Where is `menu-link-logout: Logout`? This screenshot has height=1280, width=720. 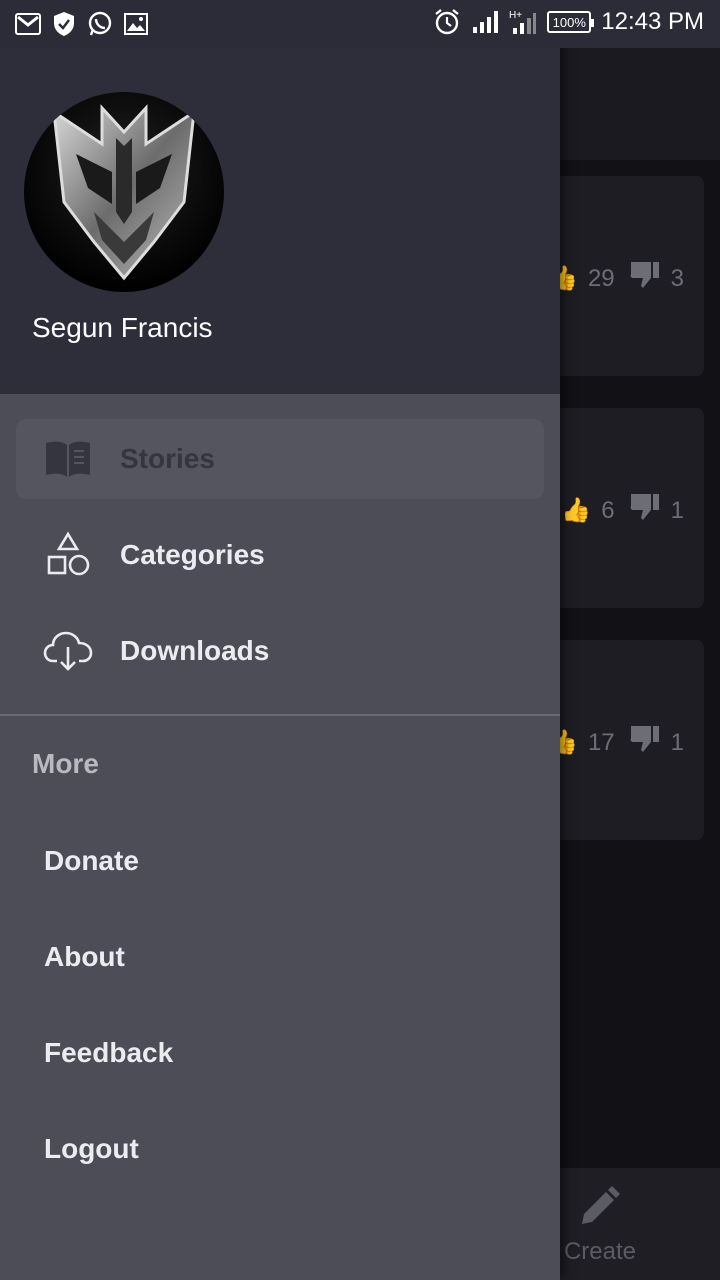 menu-link-logout: Logout is located at coordinates (91, 1149).